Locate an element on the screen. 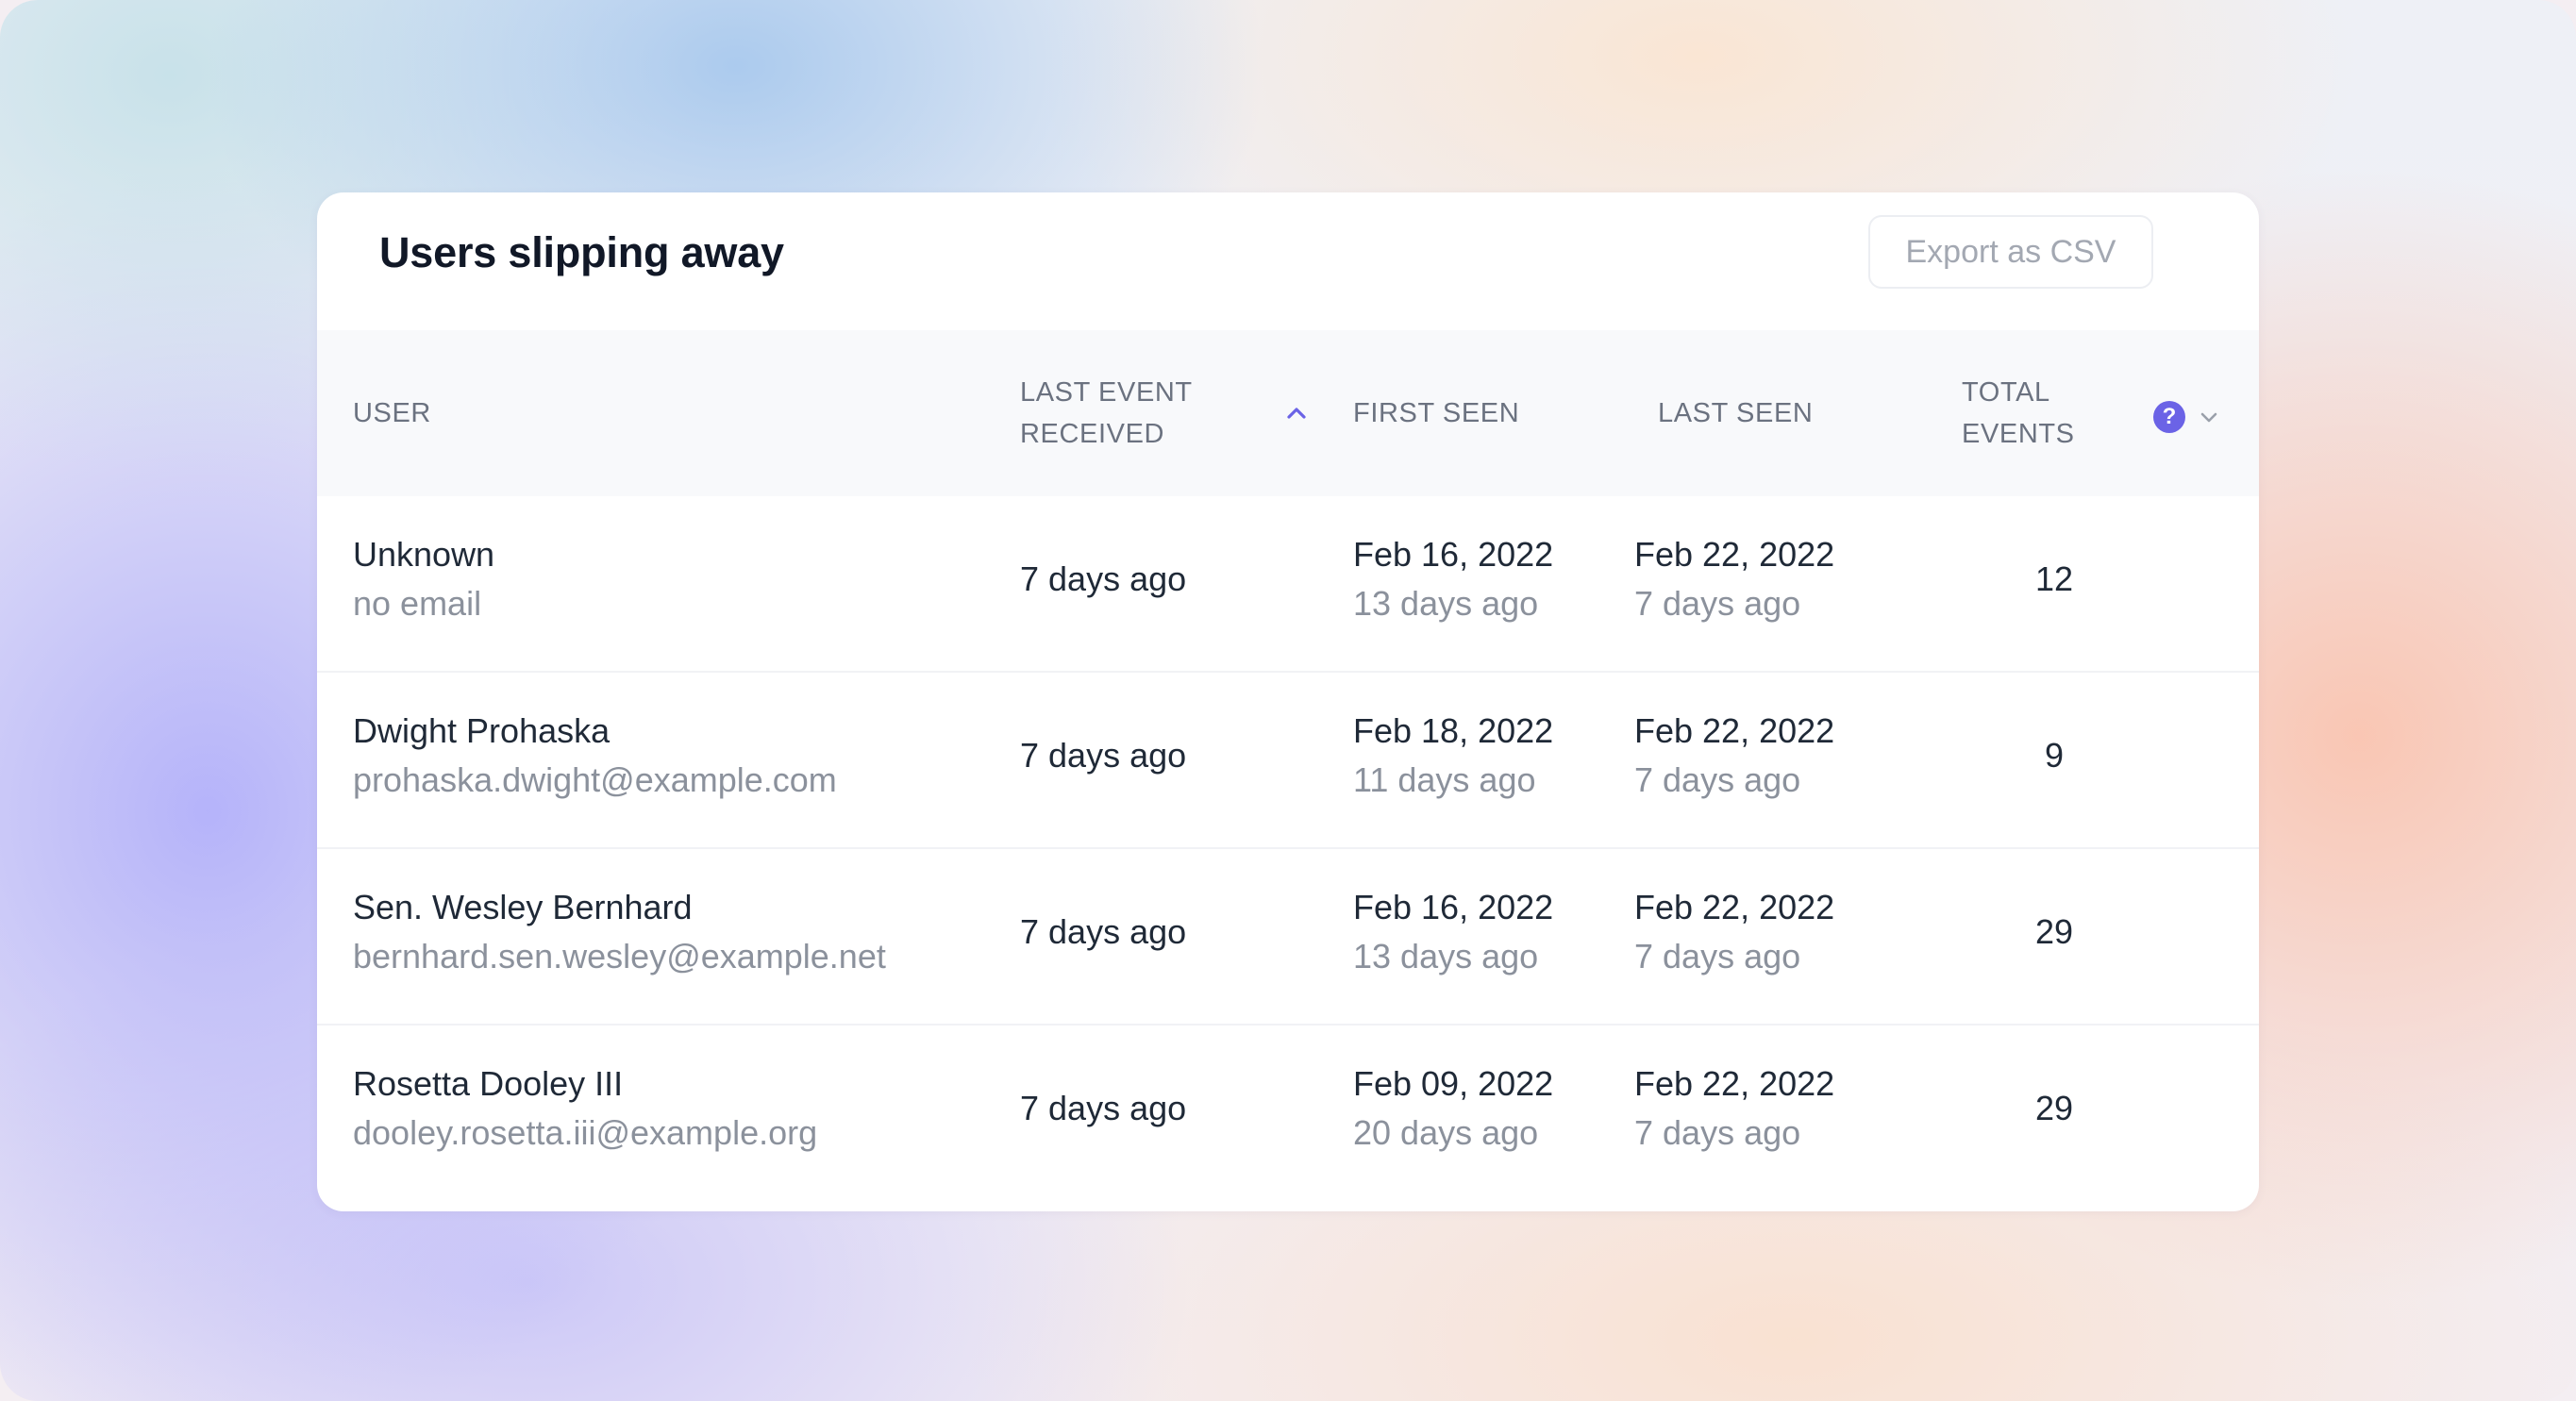 The width and height of the screenshot is (2576, 1401). user-email: prohaska.dwight@example.com is located at coordinates (595, 779).